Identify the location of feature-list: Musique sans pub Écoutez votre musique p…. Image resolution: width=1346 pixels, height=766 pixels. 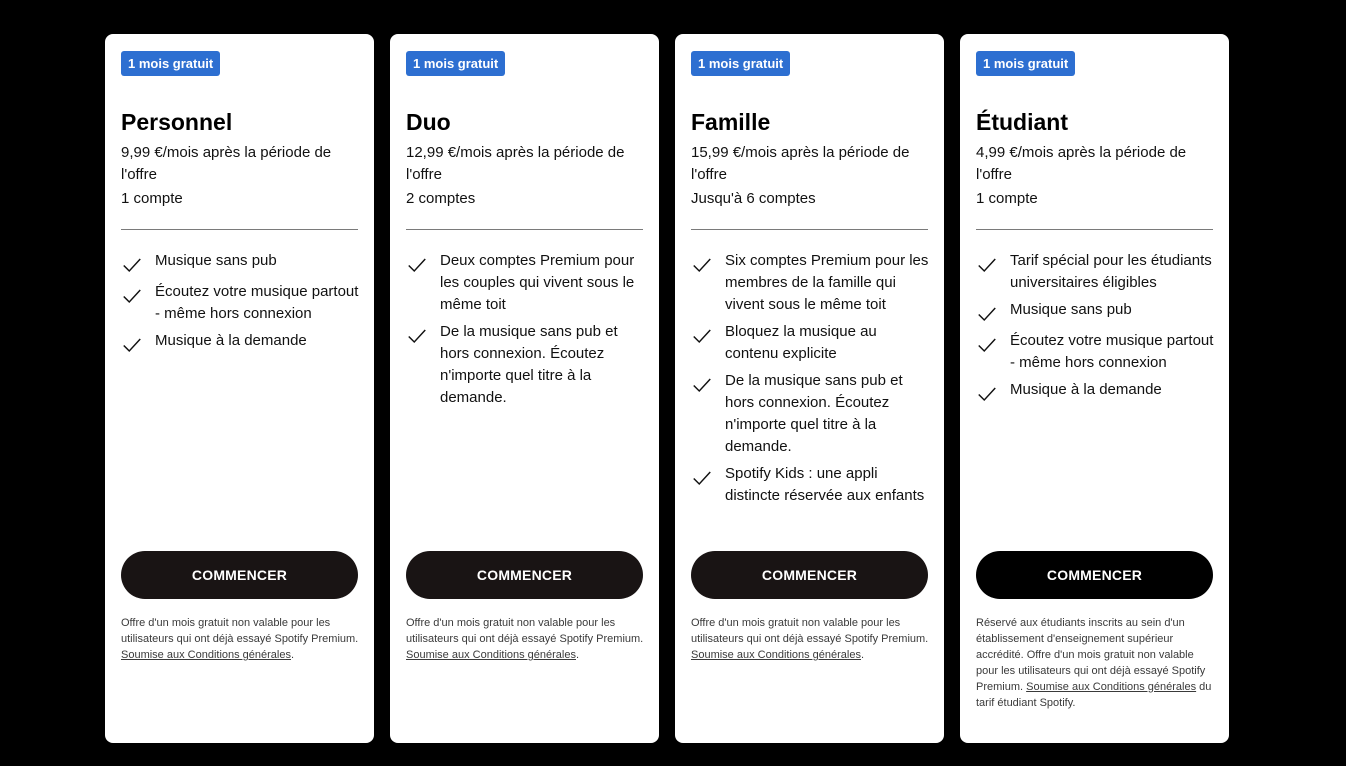
(240, 305).